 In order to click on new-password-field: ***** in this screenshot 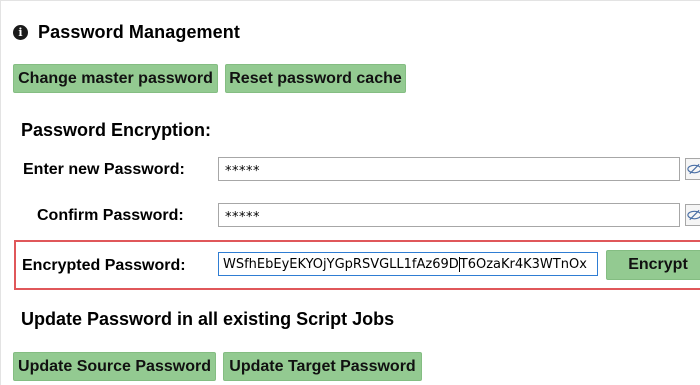, I will do `click(449, 169)`.